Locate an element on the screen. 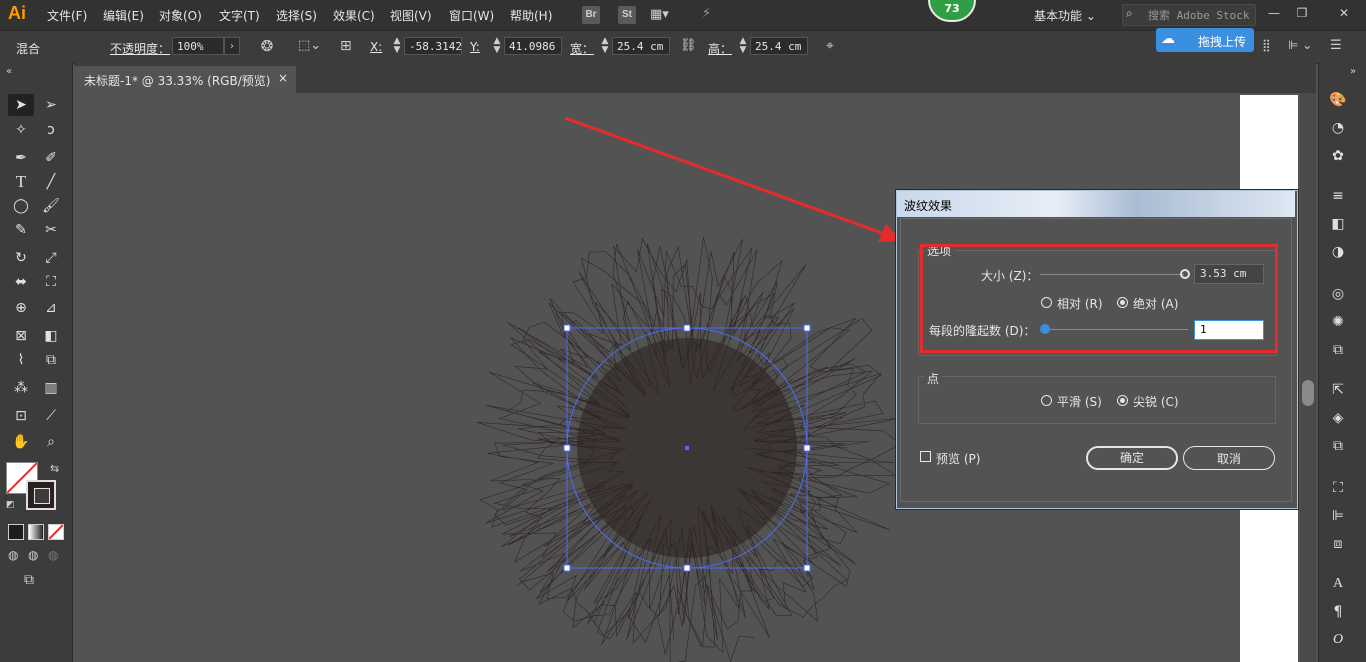  handle-top-right is located at coordinates (807, 328).